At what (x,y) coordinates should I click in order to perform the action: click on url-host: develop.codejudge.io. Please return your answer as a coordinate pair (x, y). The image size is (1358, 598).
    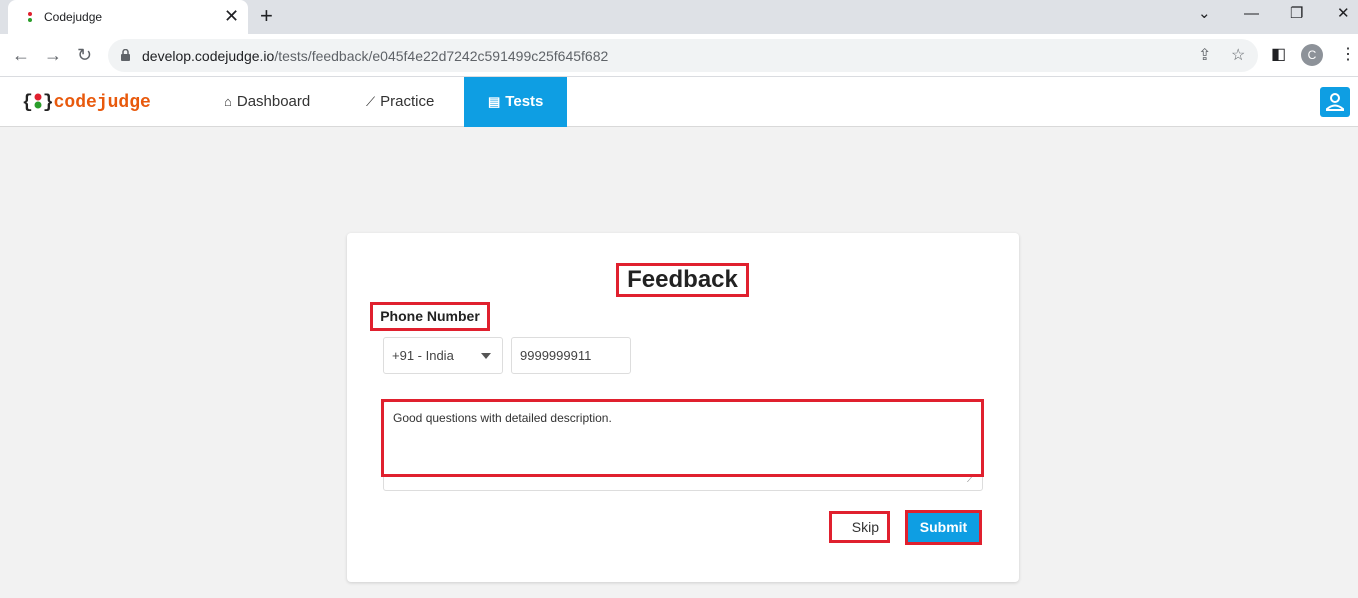
    Looking at the image, I should click on (208, 56).